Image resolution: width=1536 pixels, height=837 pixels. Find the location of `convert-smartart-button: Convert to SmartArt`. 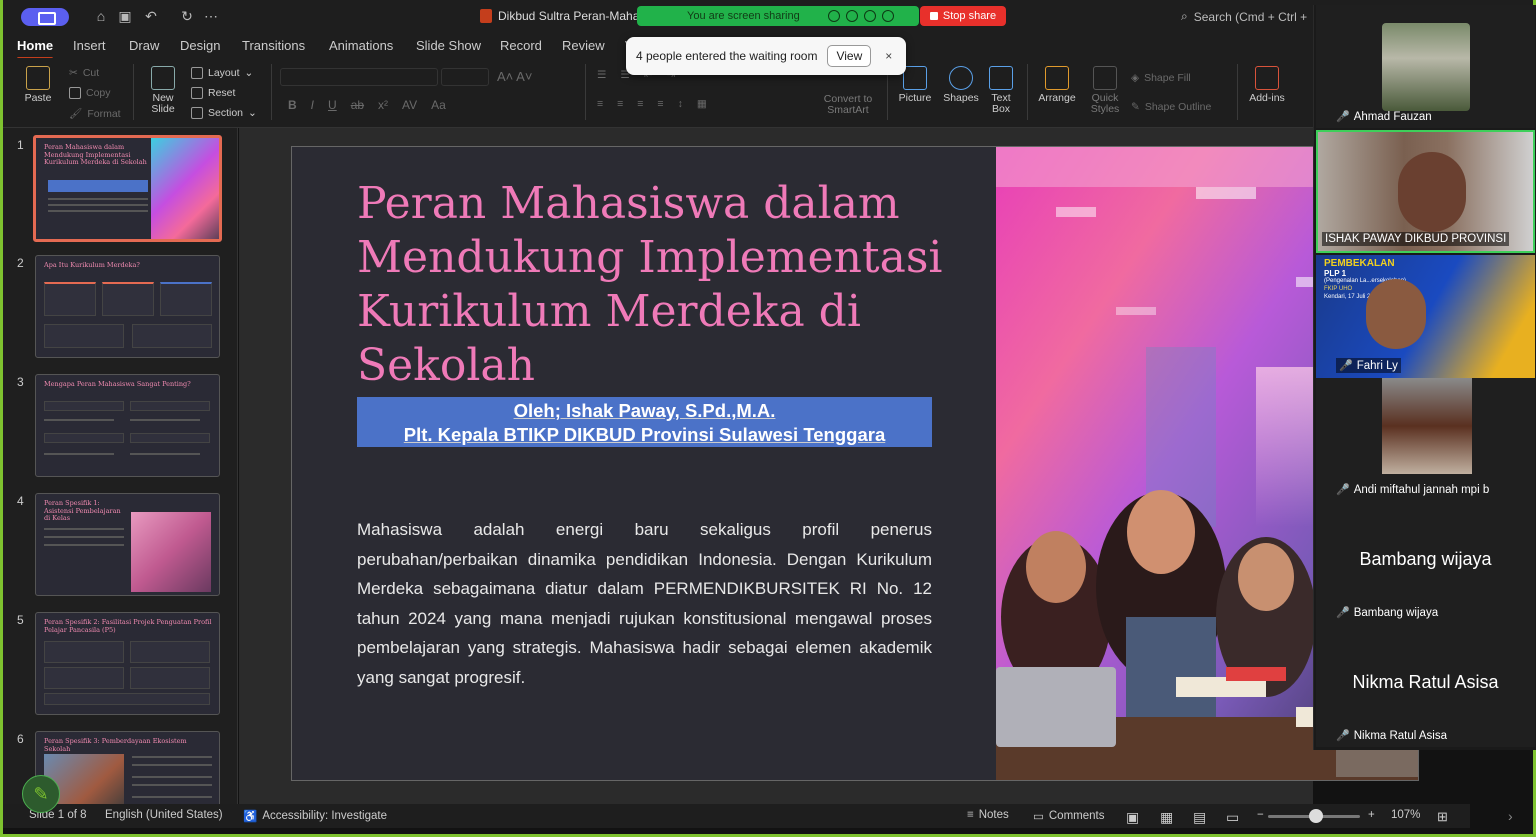

convert-smartart-button: Convert to SmartArt is located at coordinates (848, 105).